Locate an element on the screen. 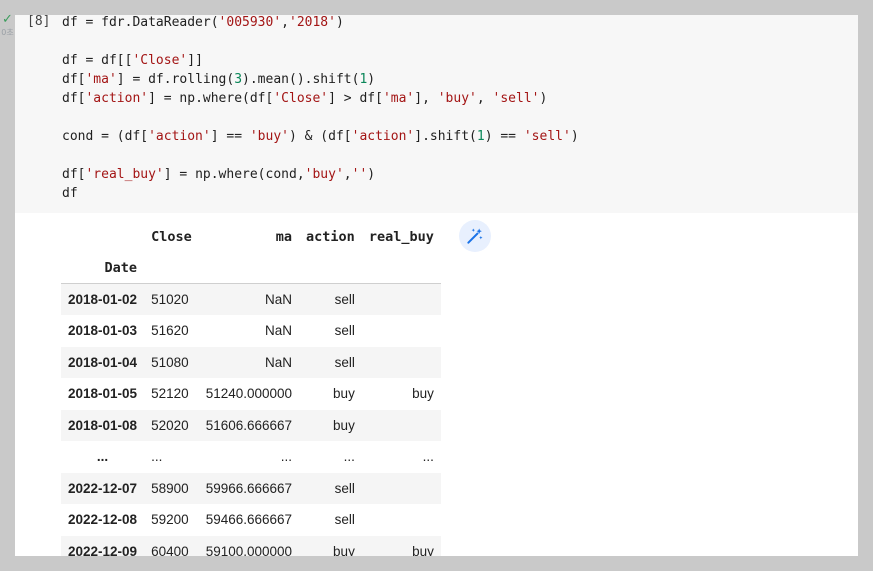  run-time-label: 0초 is located at coordinates (7, 32).